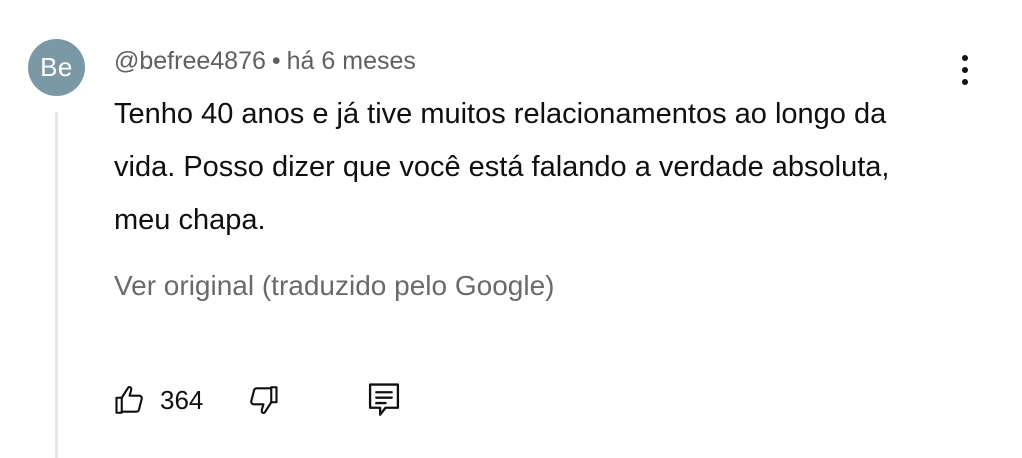  I want to click on comment-reply-icon, so click(384, 400).